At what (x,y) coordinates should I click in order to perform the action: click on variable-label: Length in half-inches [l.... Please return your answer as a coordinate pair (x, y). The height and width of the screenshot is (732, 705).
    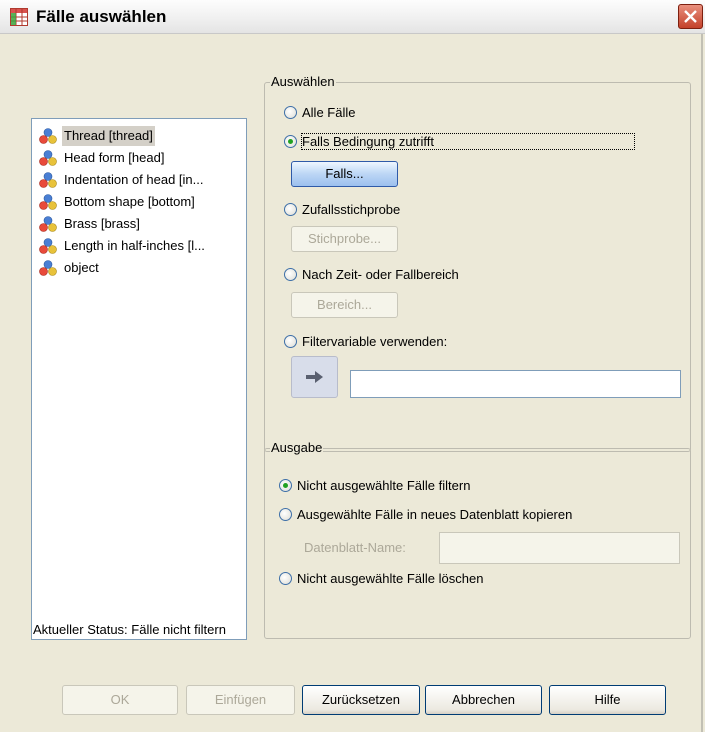
    Looking at the image, I should click on (134, 245).